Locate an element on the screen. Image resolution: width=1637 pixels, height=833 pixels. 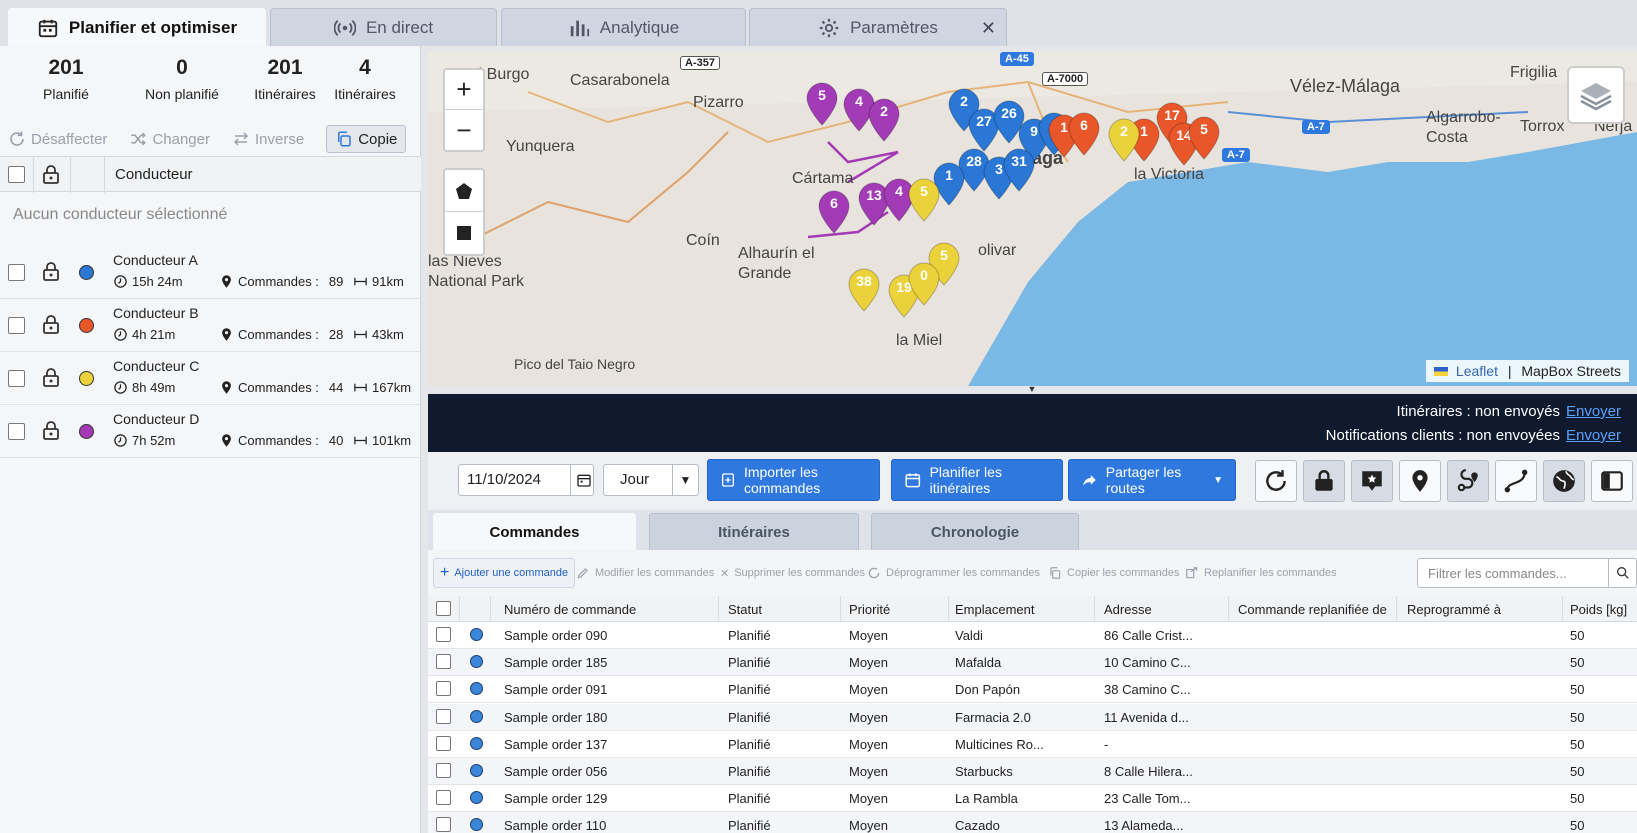
unassign-button: Désaffecter is located at coordinates (57, 139).